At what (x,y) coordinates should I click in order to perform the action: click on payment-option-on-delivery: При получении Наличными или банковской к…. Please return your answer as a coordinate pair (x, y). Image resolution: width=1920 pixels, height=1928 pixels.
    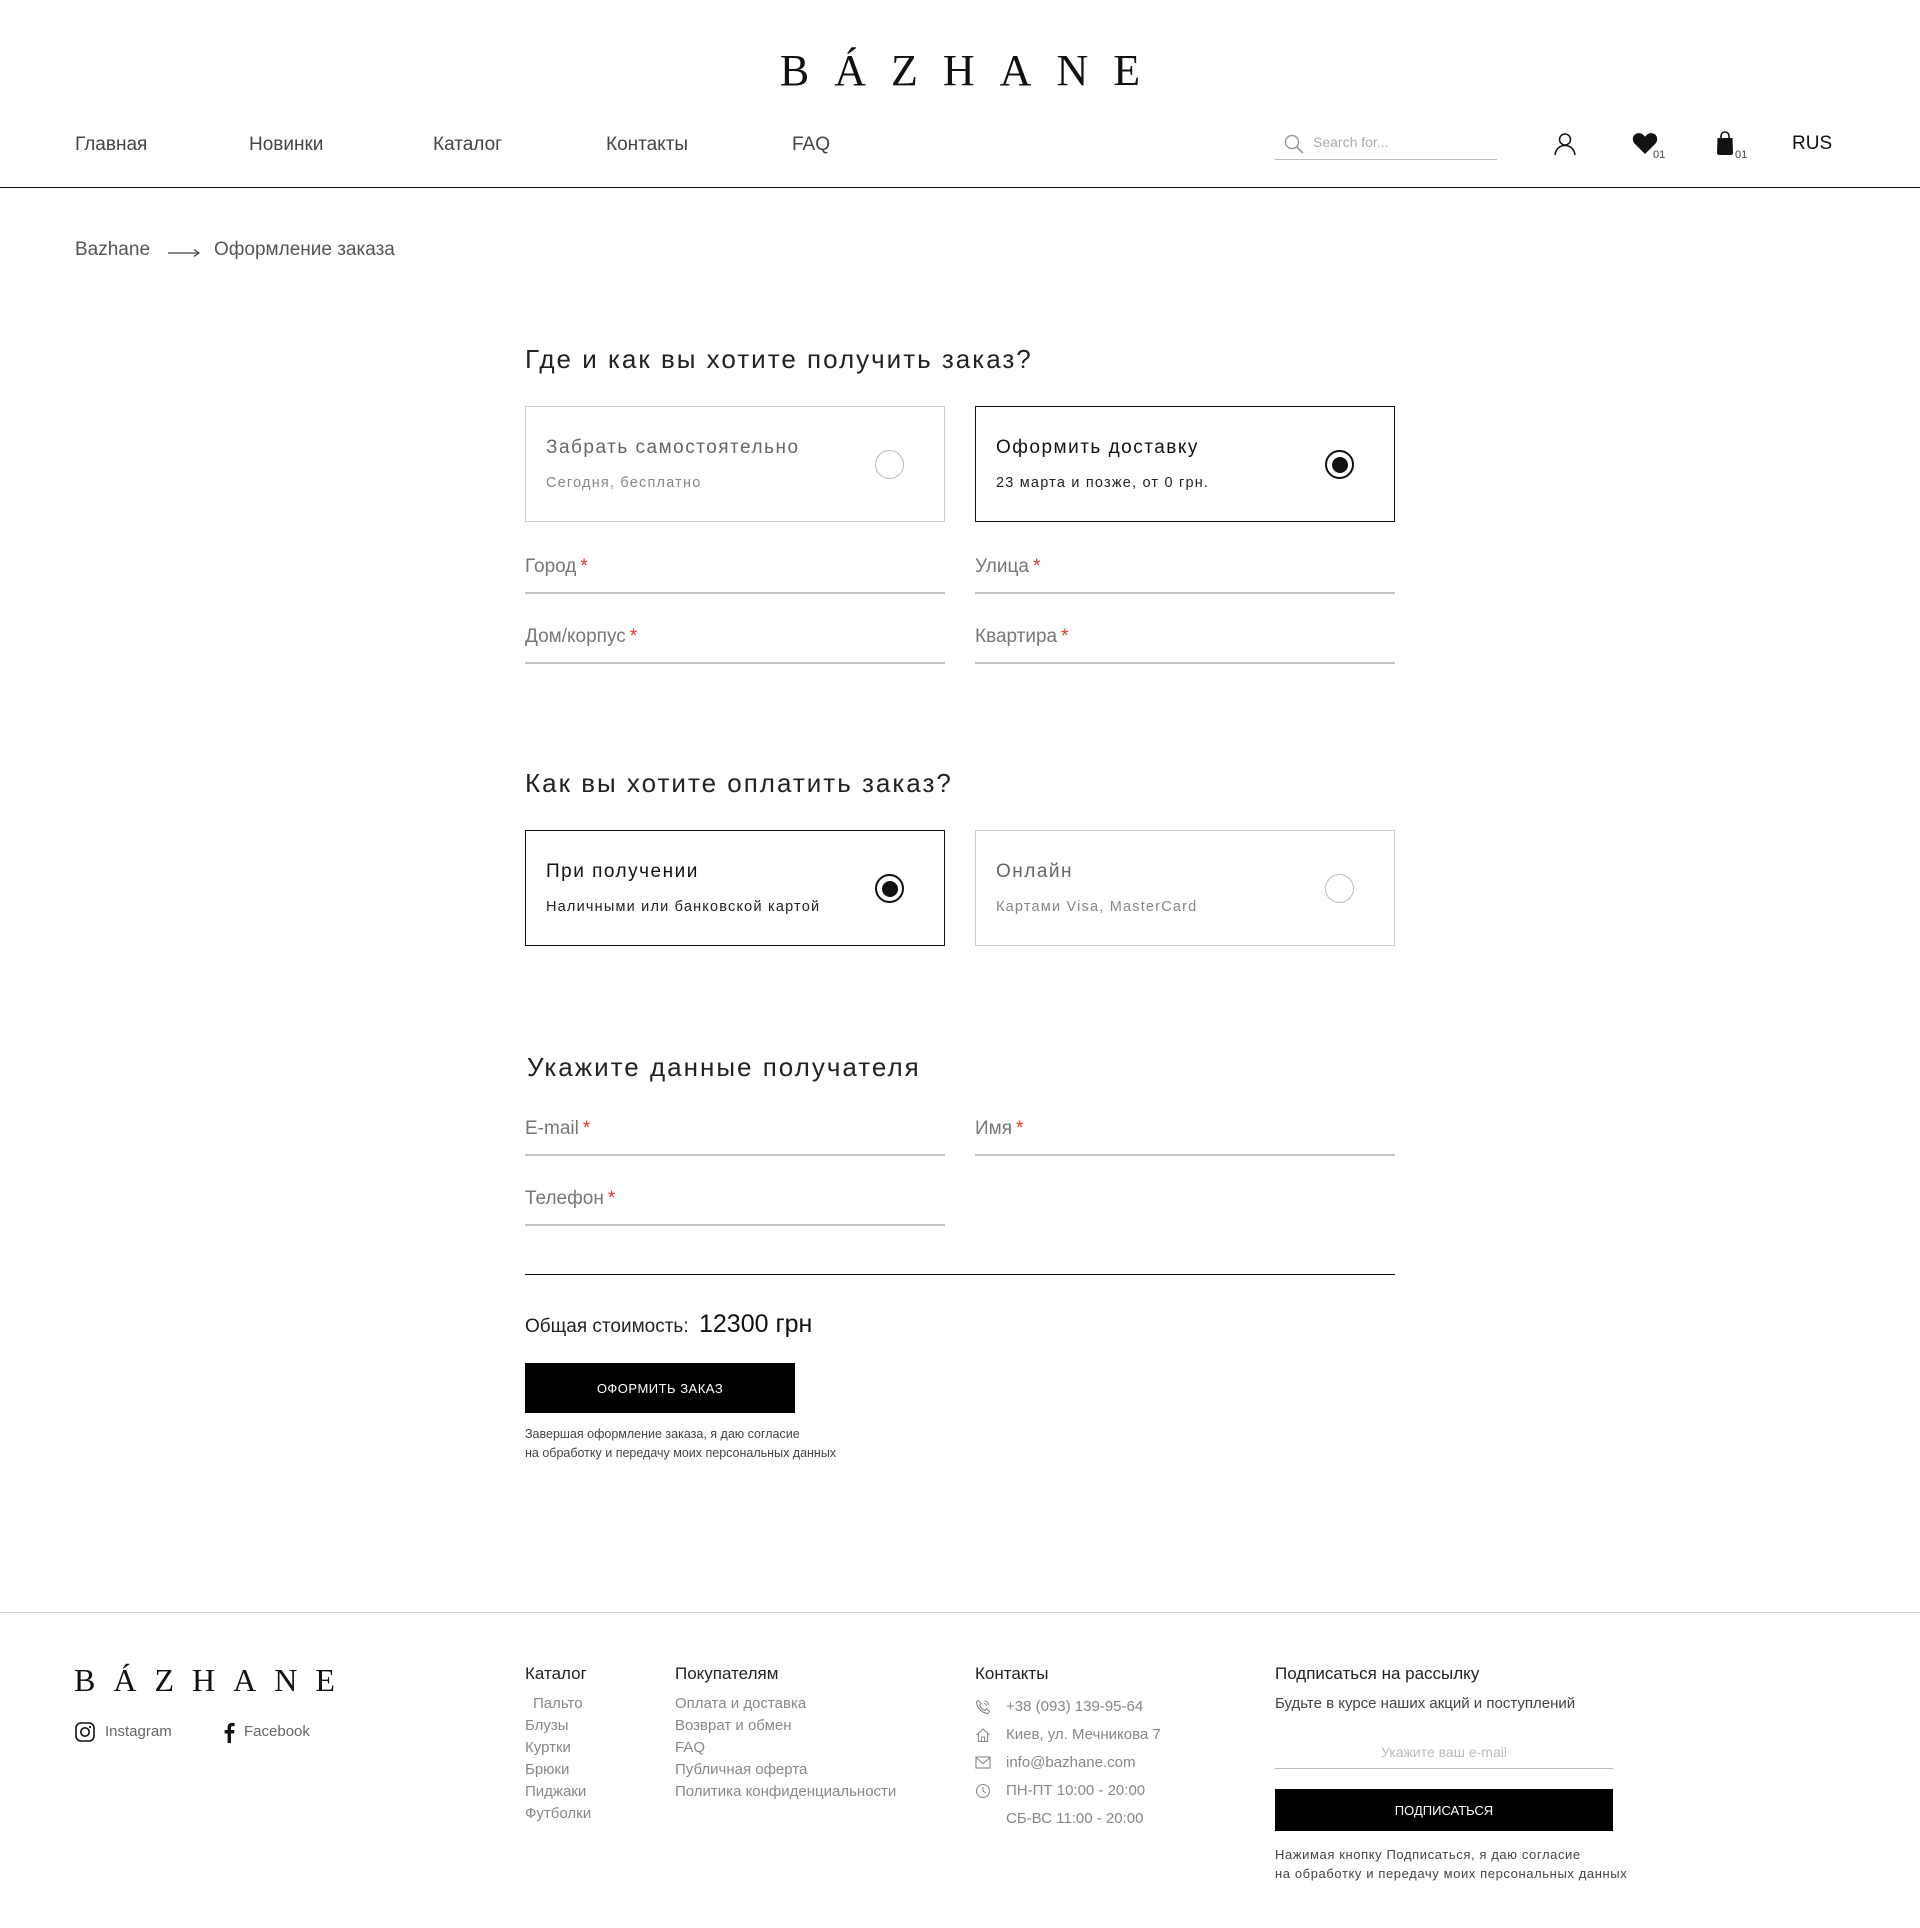
    Looking at the image, I should click on (735, 888).